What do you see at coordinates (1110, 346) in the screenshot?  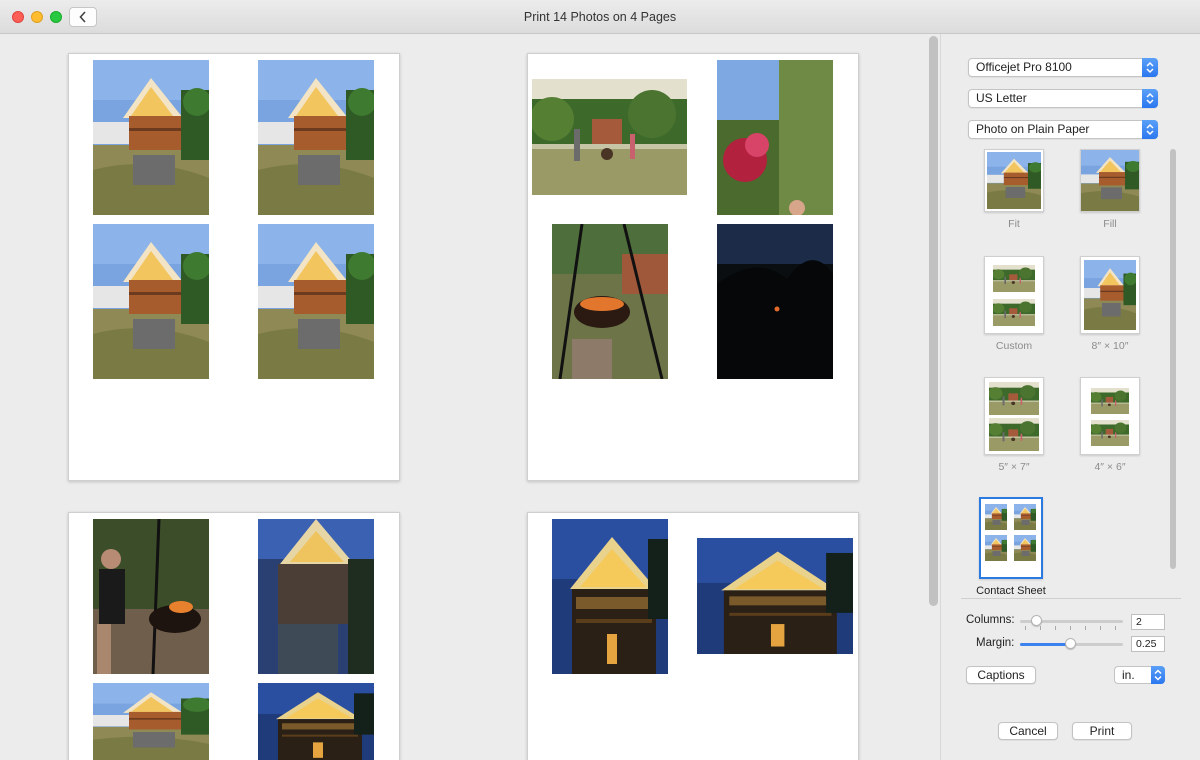 I see `layout-label: 8″ × 10″` at bounding box center [1110, 346].